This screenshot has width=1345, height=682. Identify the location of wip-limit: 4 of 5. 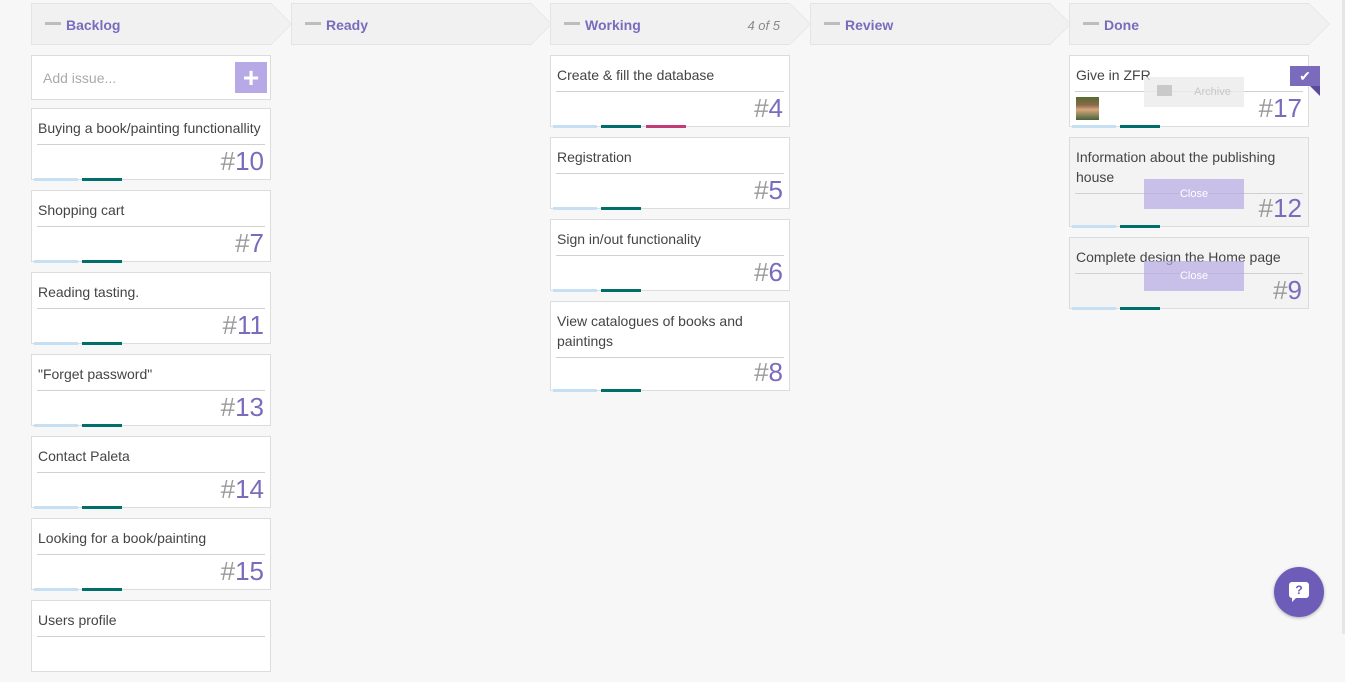
(763, 25).